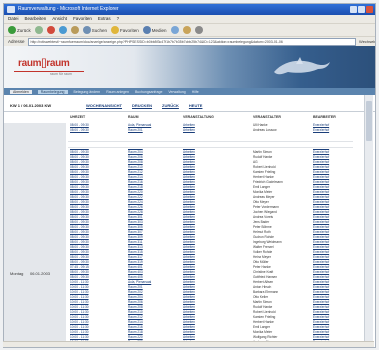 The image size is (379, 350). I want to click on cell-editor: Exerzierhof, so click(321, 130).